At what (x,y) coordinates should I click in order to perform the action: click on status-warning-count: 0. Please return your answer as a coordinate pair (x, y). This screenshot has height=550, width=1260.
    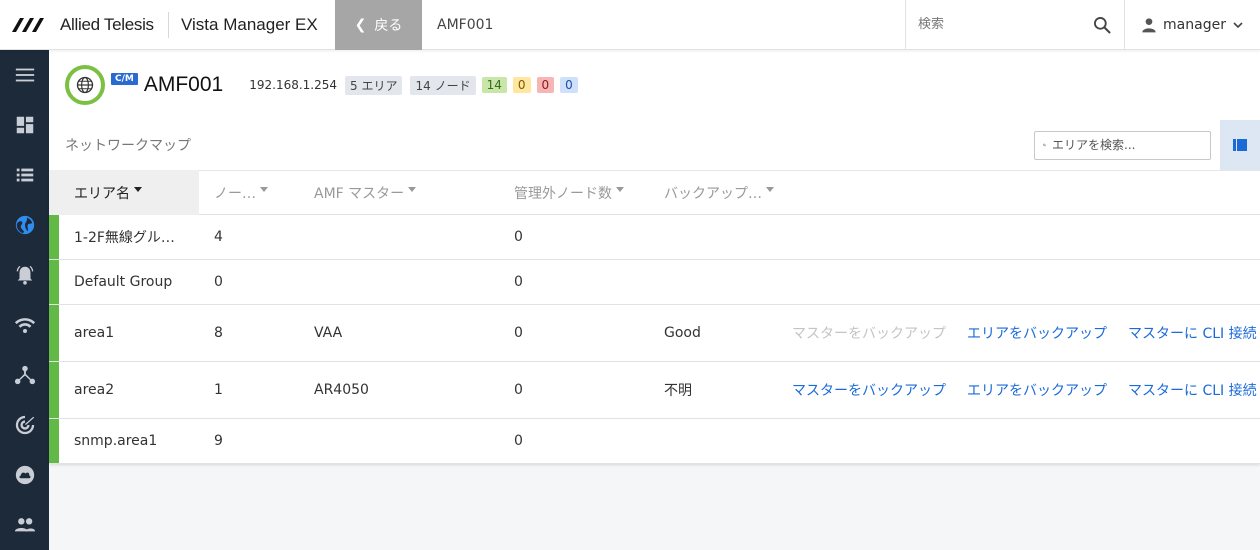
    Looking at the image, I should click on (521, 85).